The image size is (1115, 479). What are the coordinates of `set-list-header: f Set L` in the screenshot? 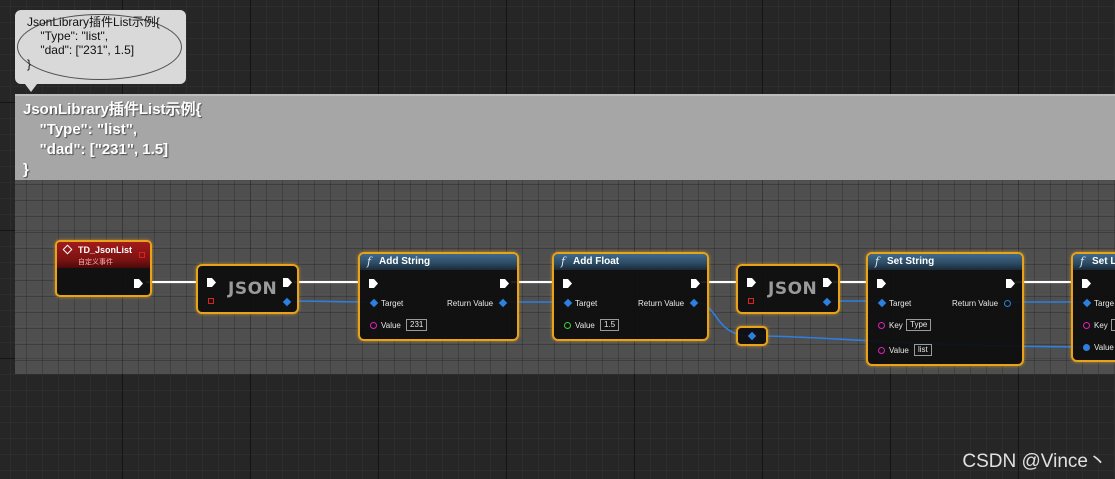 It's located at (1094, 262).